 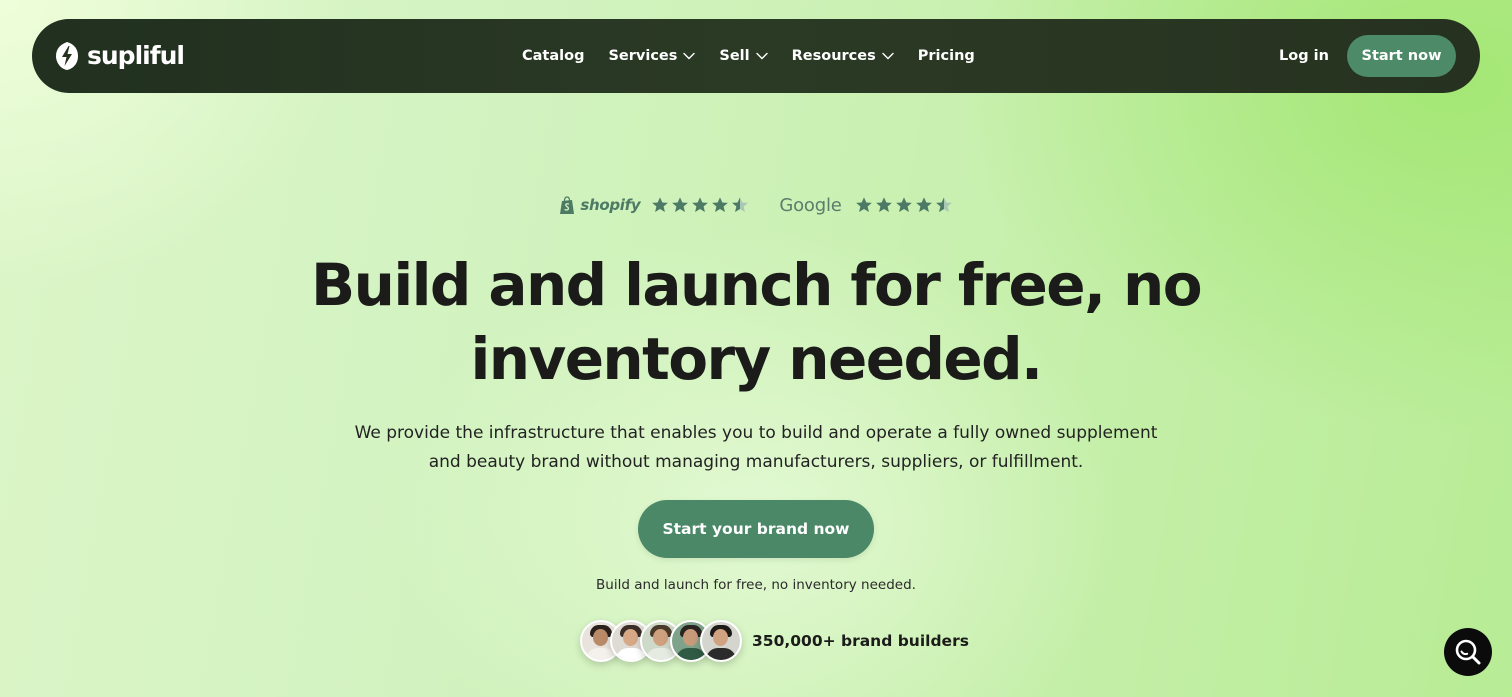 What do you see at coordinates (756, 529) in the screenshot?
I see `start-your-brand-button: Start your brand now` at bounding box center [756, 529].